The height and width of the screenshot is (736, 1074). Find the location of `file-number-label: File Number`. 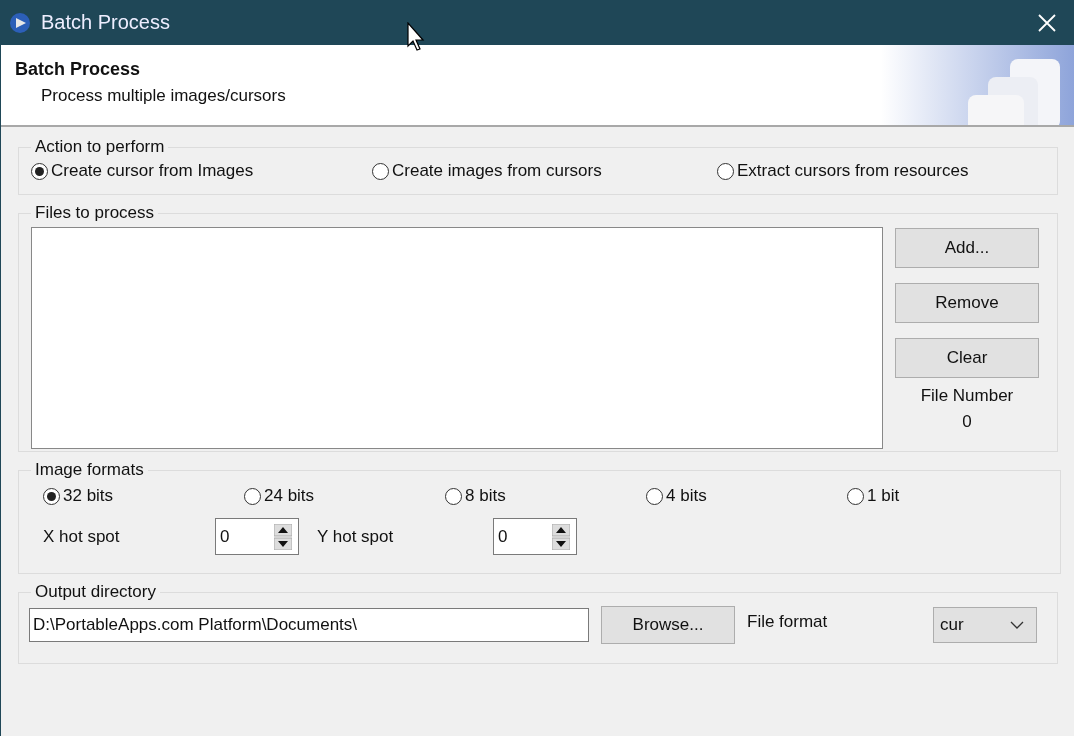

file-number-label: File Number is located at coordinates (967, 396).